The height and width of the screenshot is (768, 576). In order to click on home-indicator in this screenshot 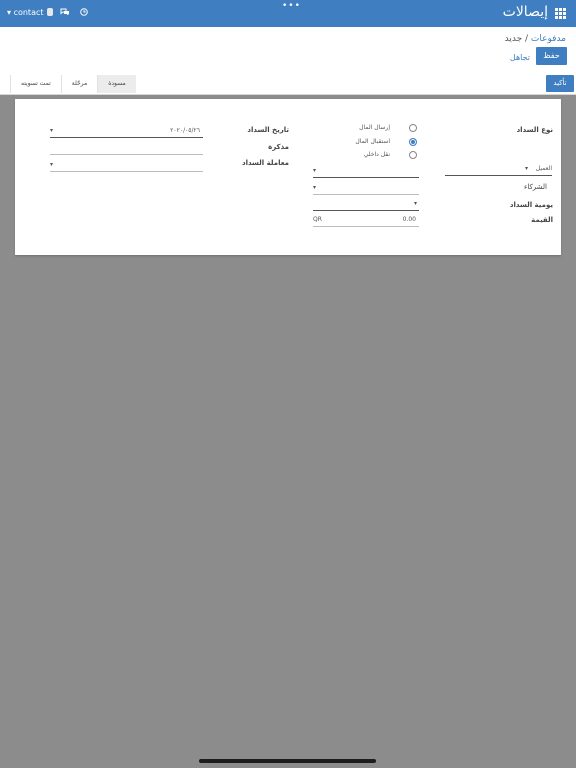, I will do `click(287, 761)`.